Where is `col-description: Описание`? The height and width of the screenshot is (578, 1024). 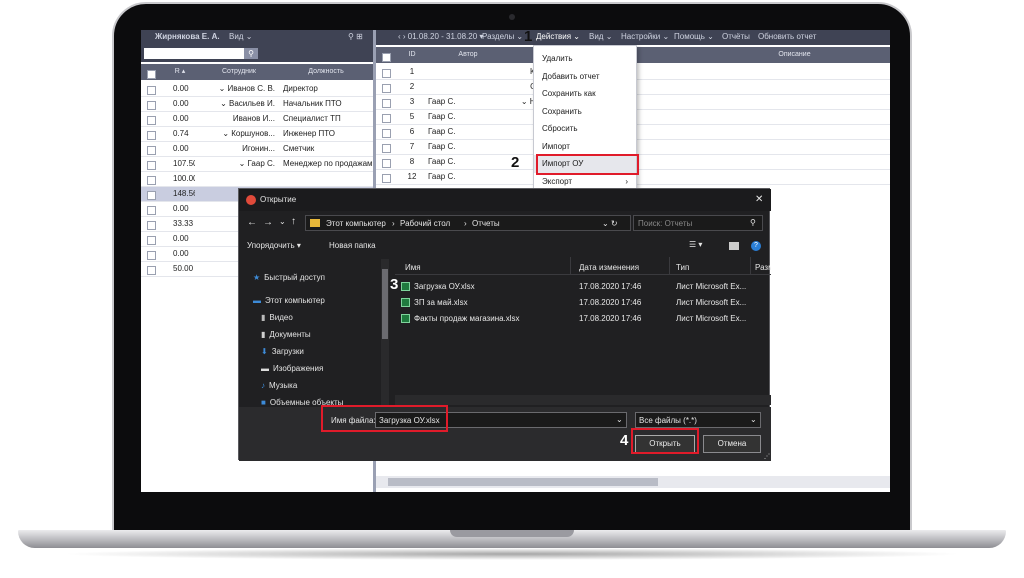 col-description: Описание is located at coordinates (794, 55).